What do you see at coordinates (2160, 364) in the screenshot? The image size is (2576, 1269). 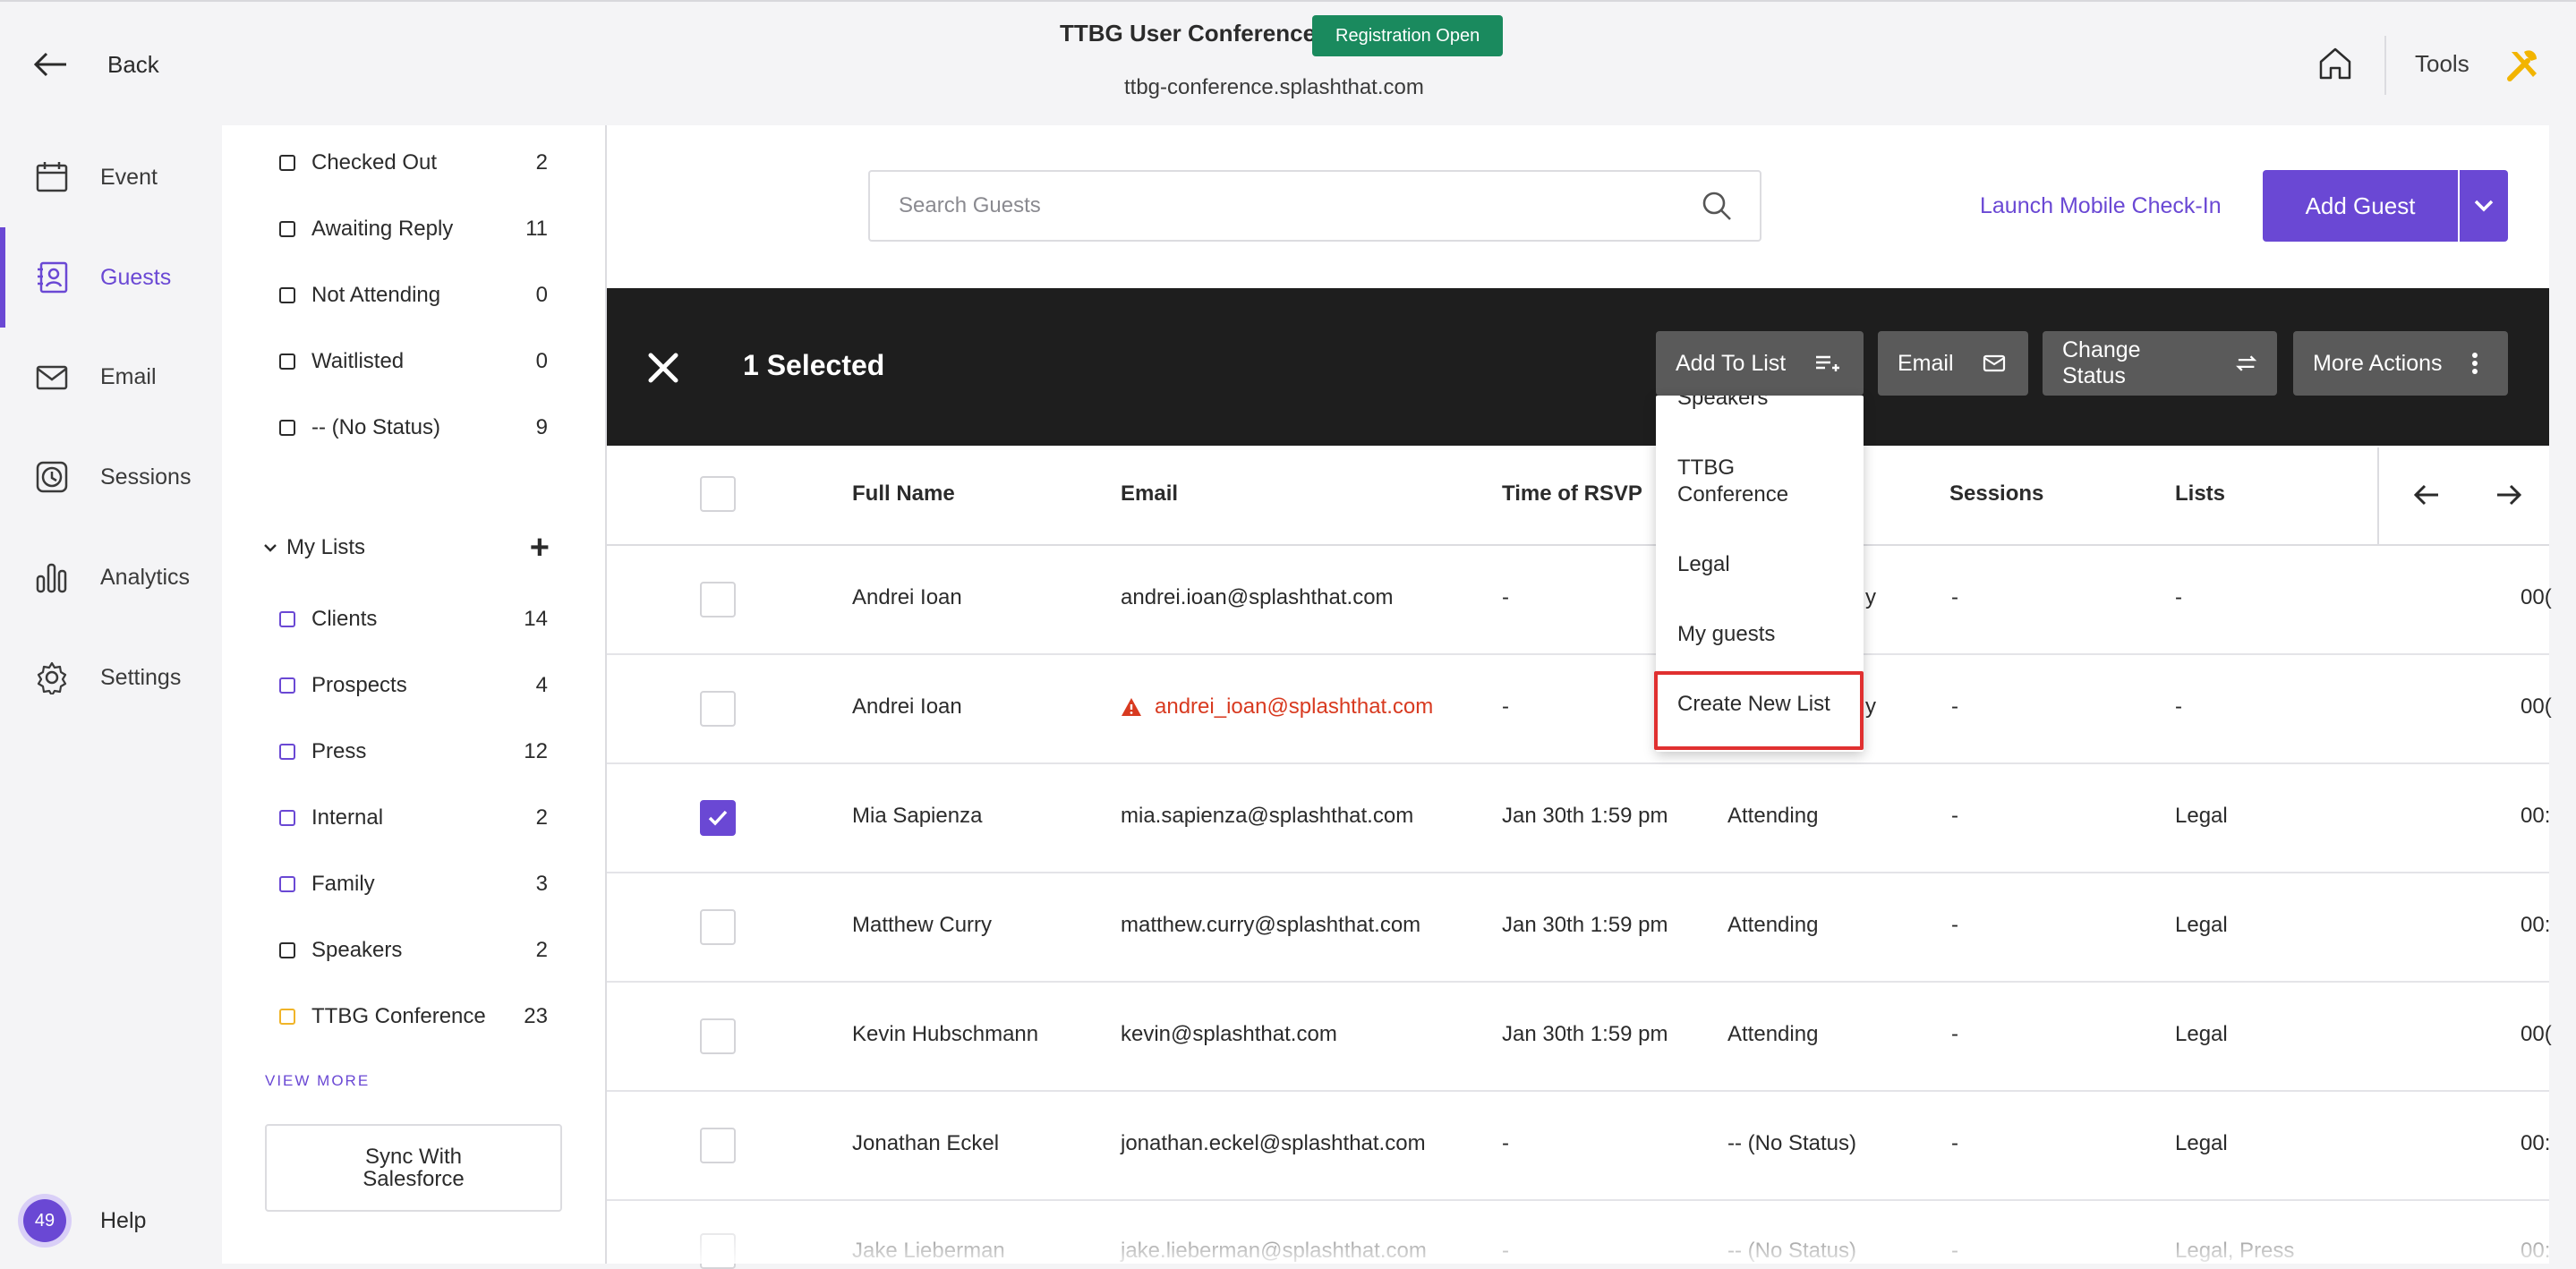 I see `change-status-button: Change Status` at bounding box center [2160, 364].